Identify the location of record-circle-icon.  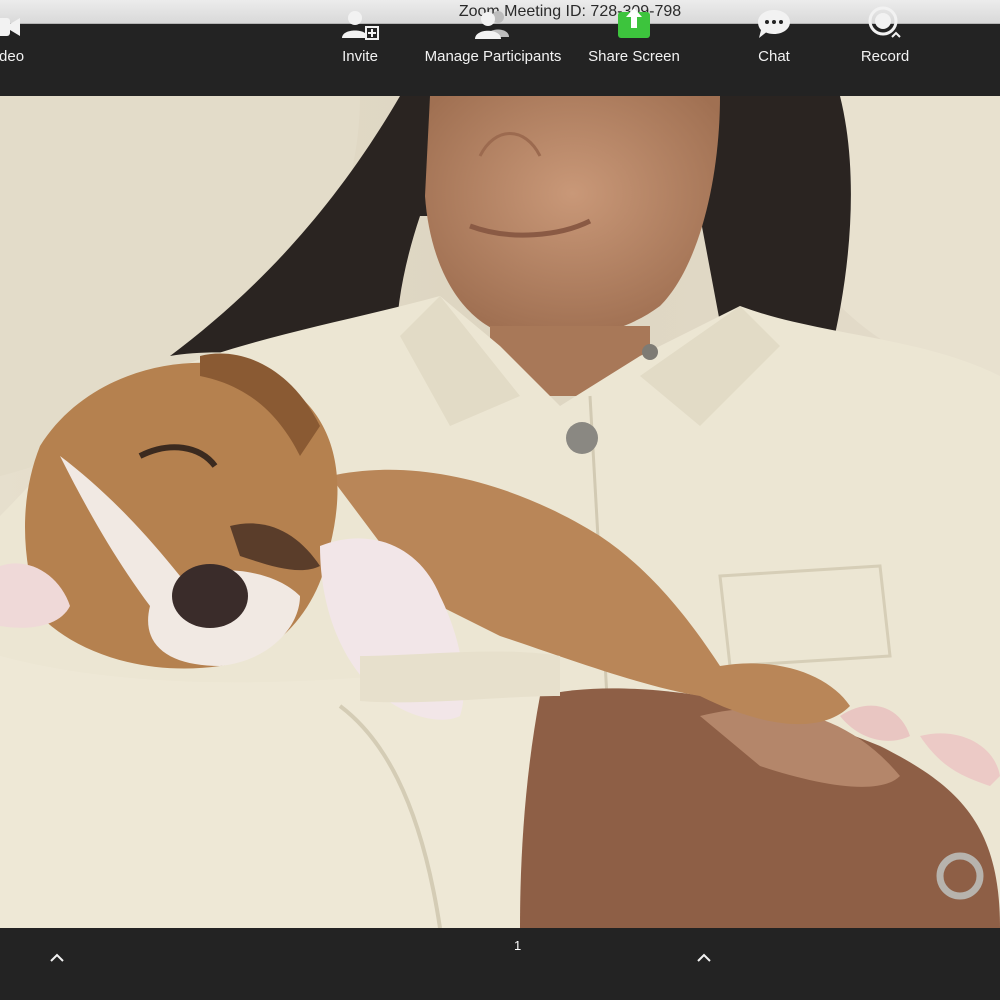
(884, 22).